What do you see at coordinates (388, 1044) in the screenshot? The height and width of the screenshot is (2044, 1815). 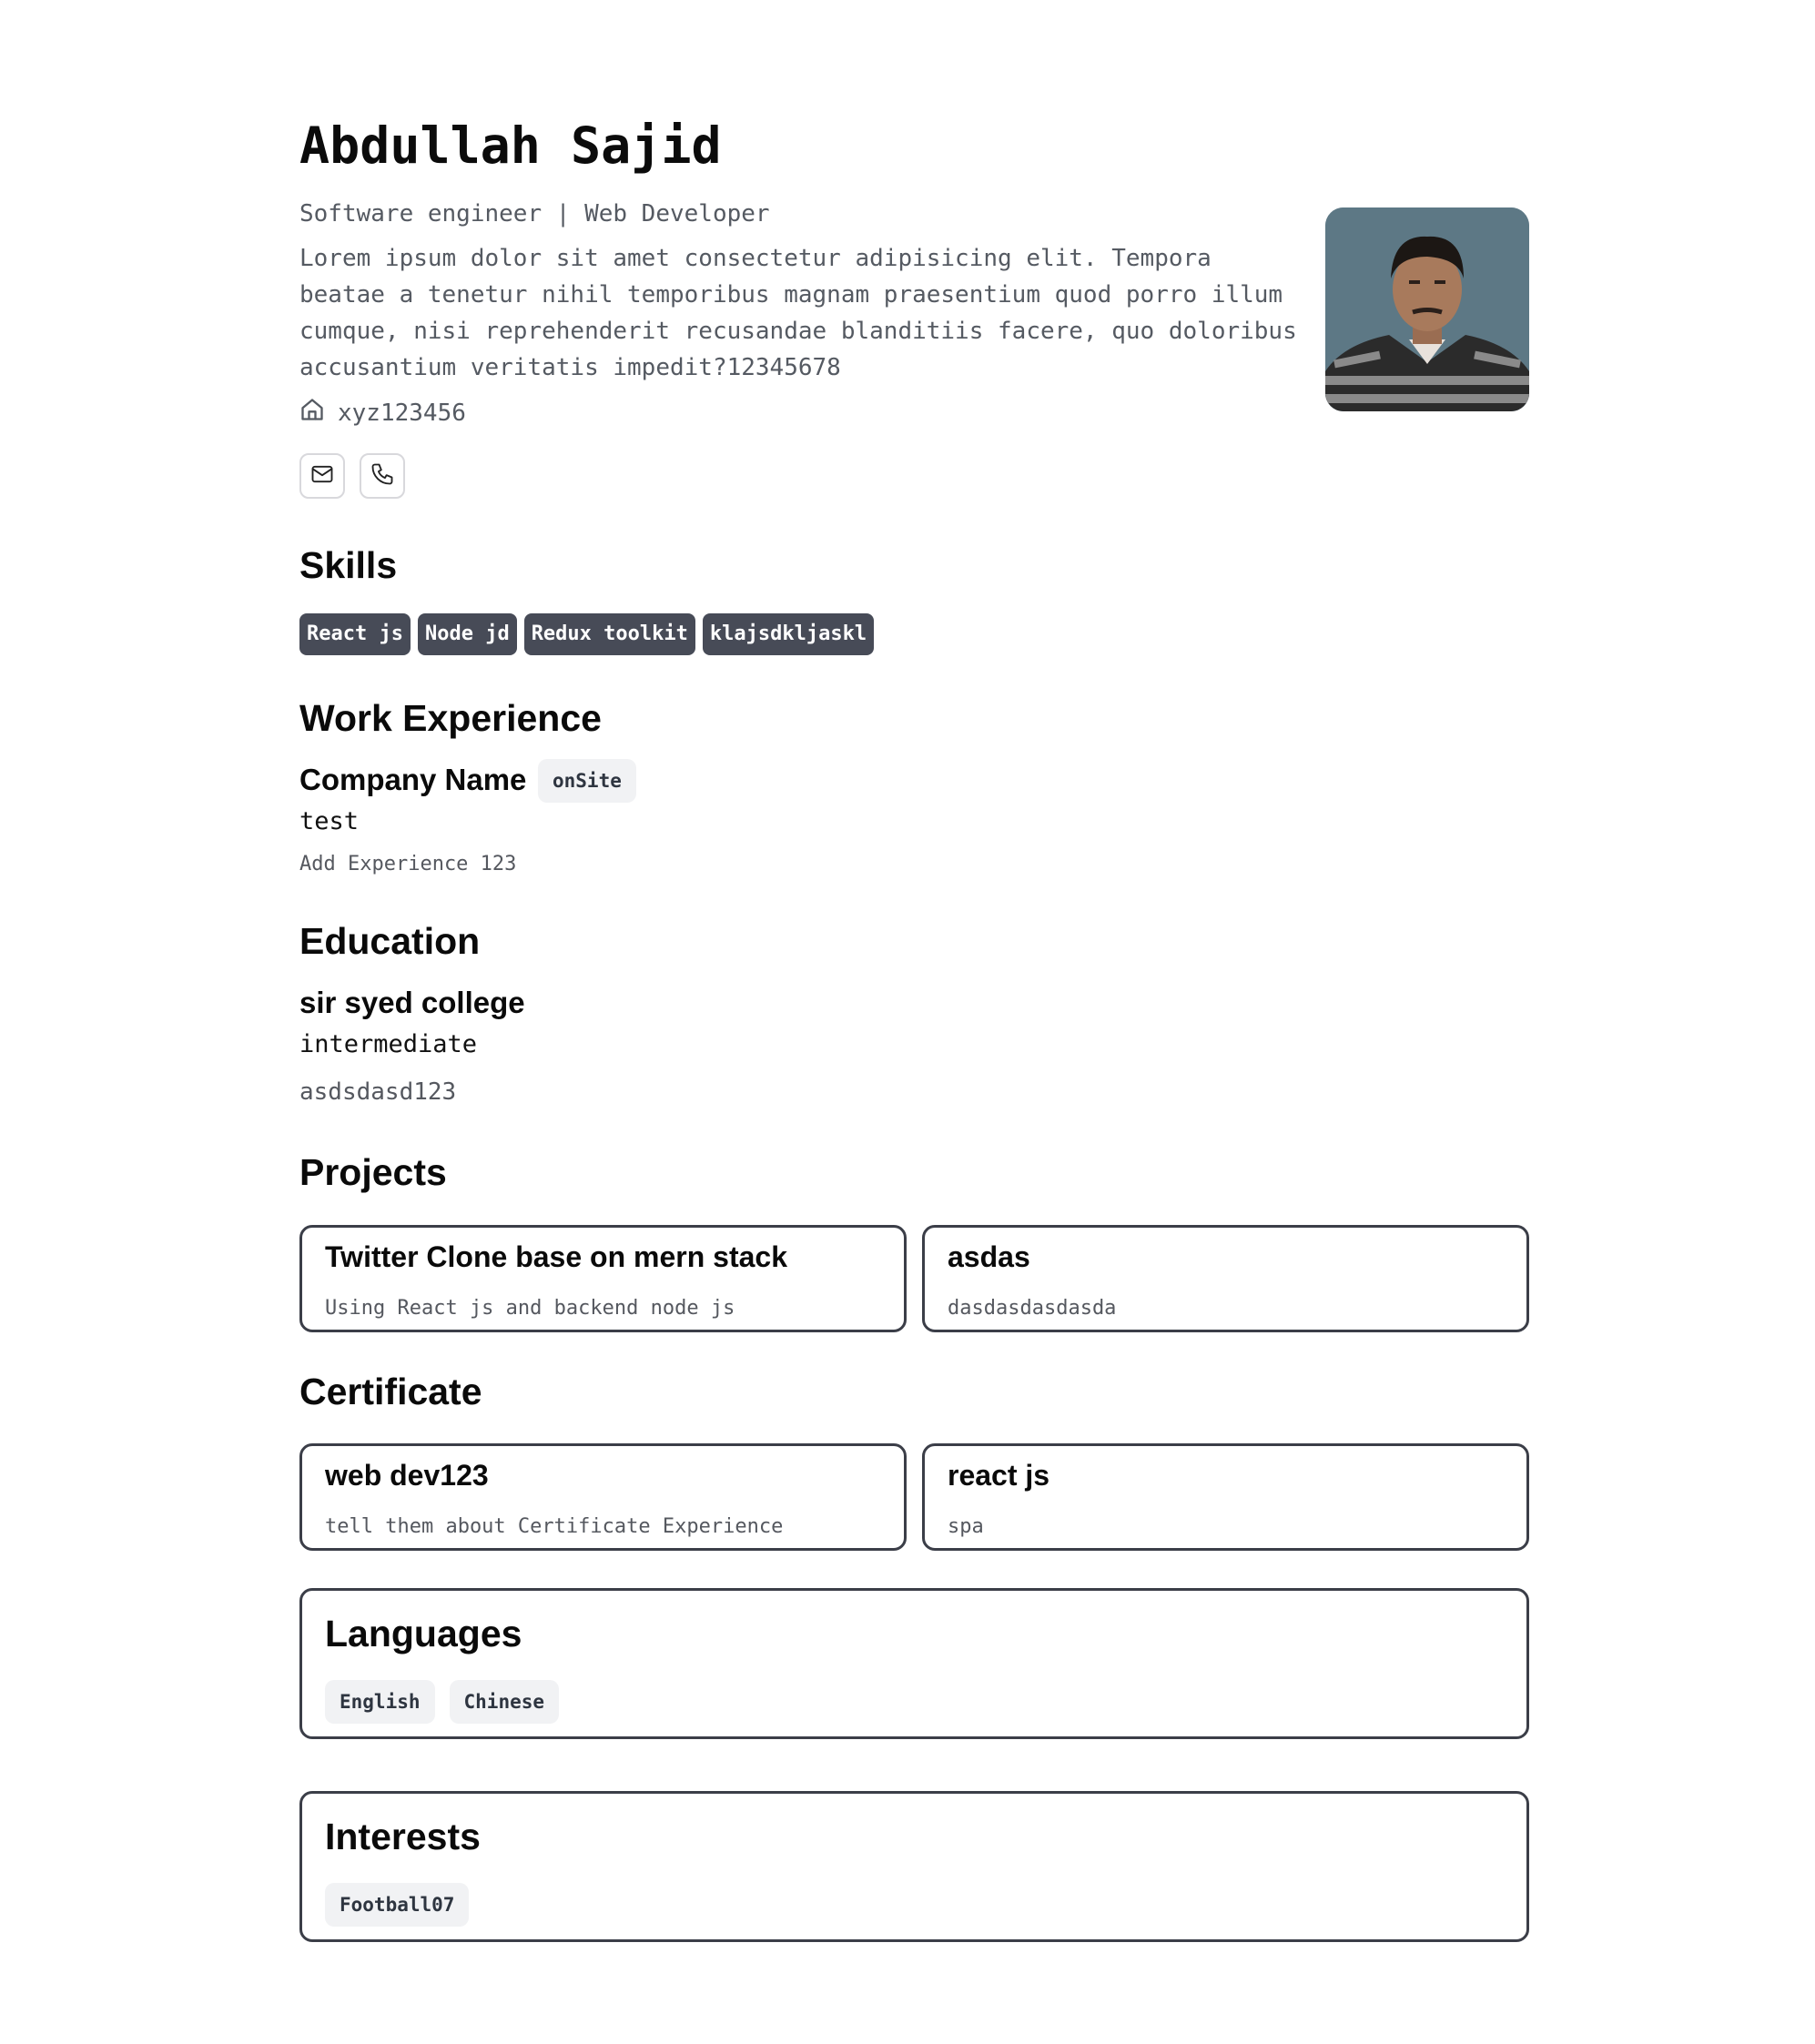 I see `education-degree: intermediate` at bounding box center [388, 1044].